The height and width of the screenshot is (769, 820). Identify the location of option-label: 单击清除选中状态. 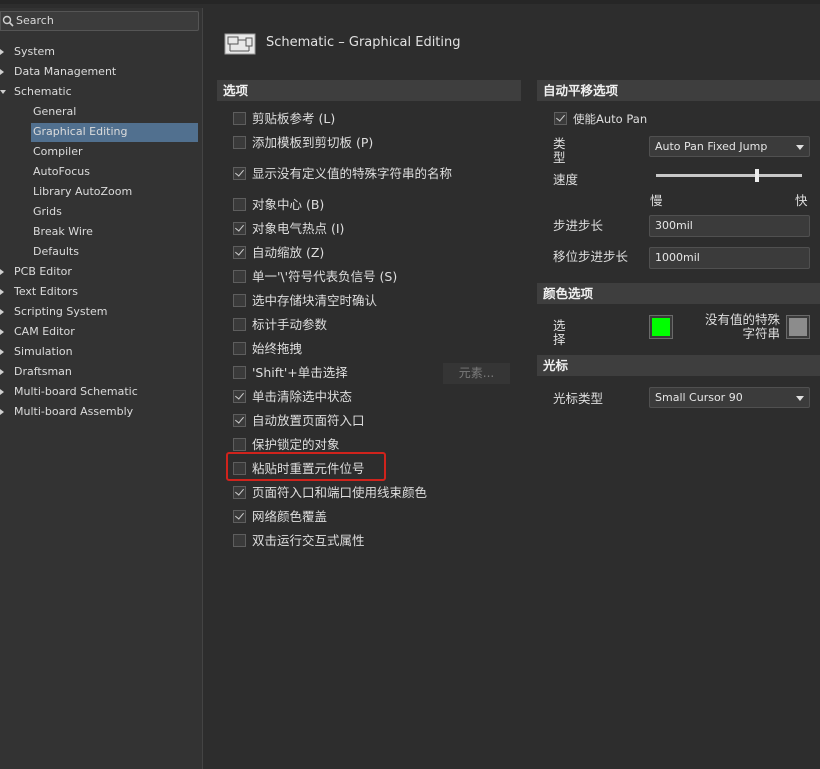
(302, 396).